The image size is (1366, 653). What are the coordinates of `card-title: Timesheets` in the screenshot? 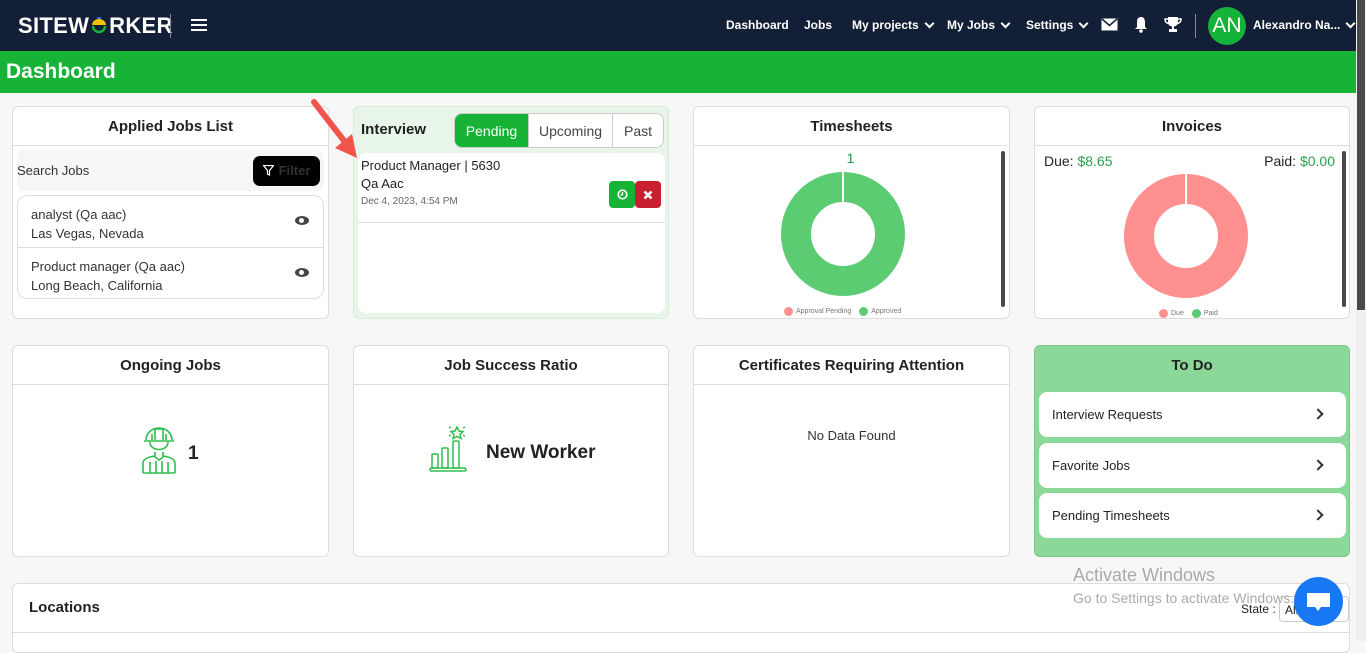 It's located at (851, 126).